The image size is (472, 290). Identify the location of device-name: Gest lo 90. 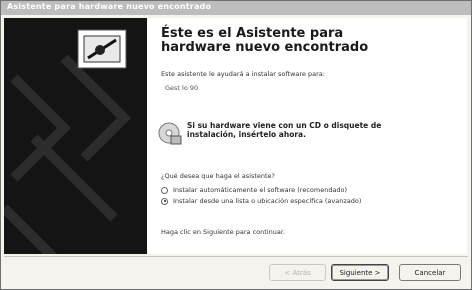
(182, 88).